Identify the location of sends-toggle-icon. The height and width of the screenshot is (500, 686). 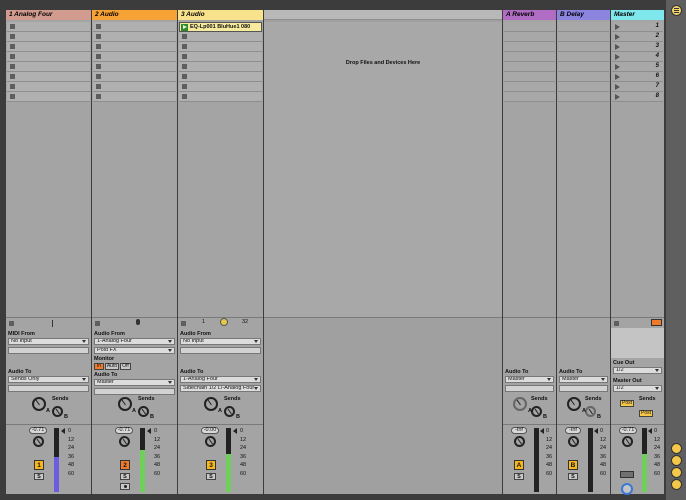
(676, 460).